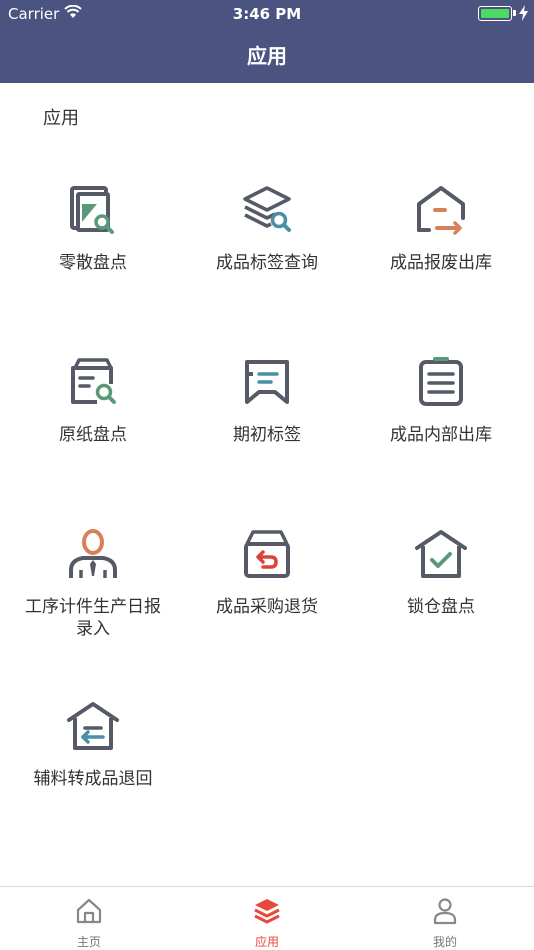  I want to click on worker-icon, so click(93, 553).